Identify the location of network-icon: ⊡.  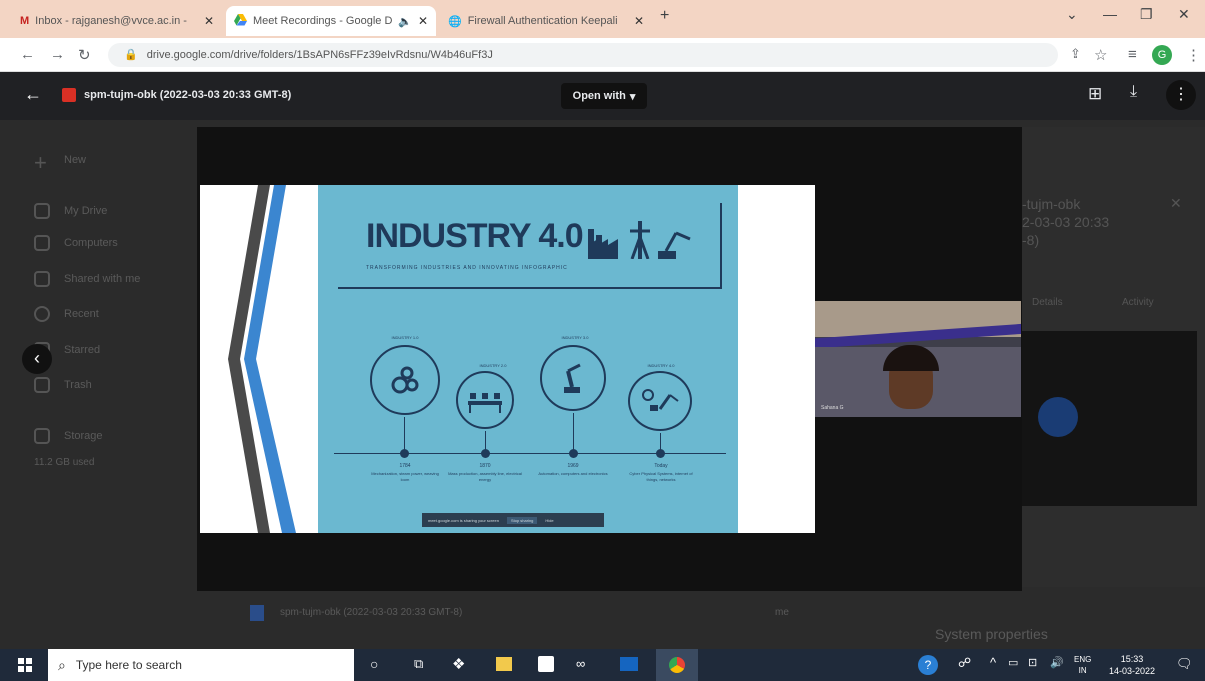
(1032, 662).